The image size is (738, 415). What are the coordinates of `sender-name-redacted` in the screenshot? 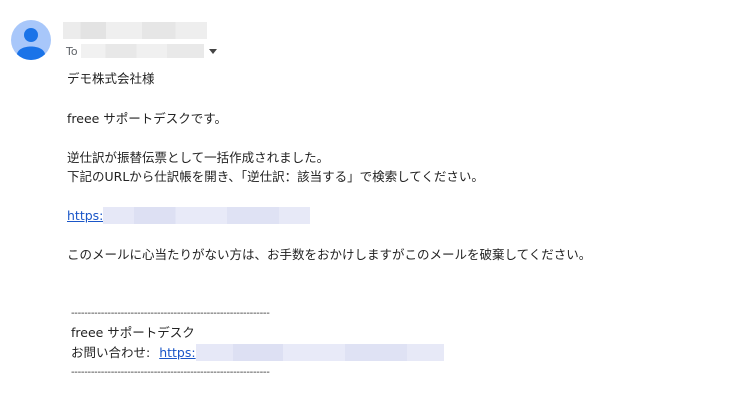 It's located at (135, 30).